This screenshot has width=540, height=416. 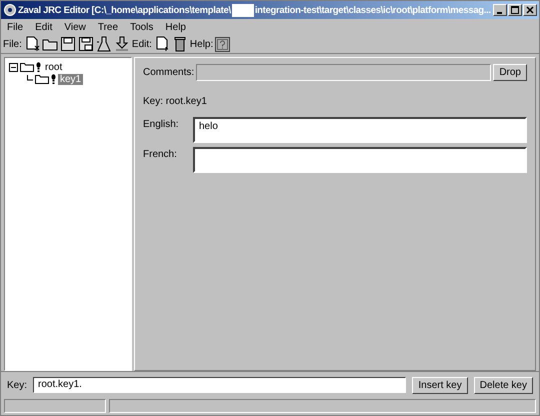 I want to click on translation-field: helo, so click(x=360, y=130).